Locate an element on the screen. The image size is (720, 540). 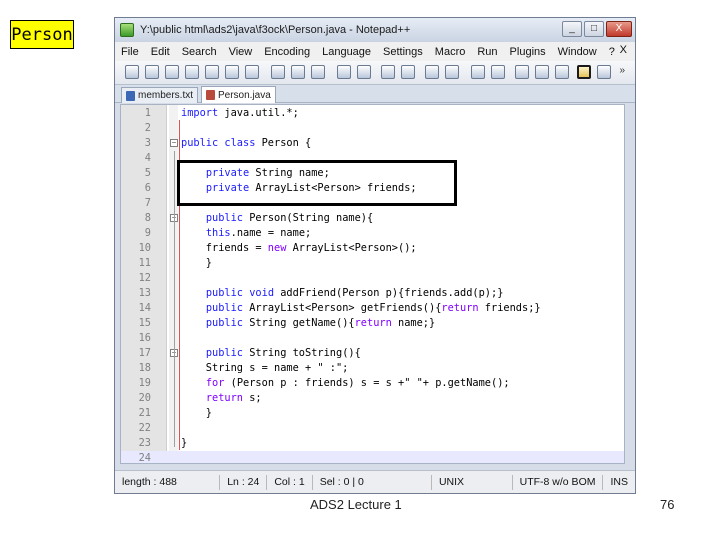
undo-icon is located at coordinates (344, 72).